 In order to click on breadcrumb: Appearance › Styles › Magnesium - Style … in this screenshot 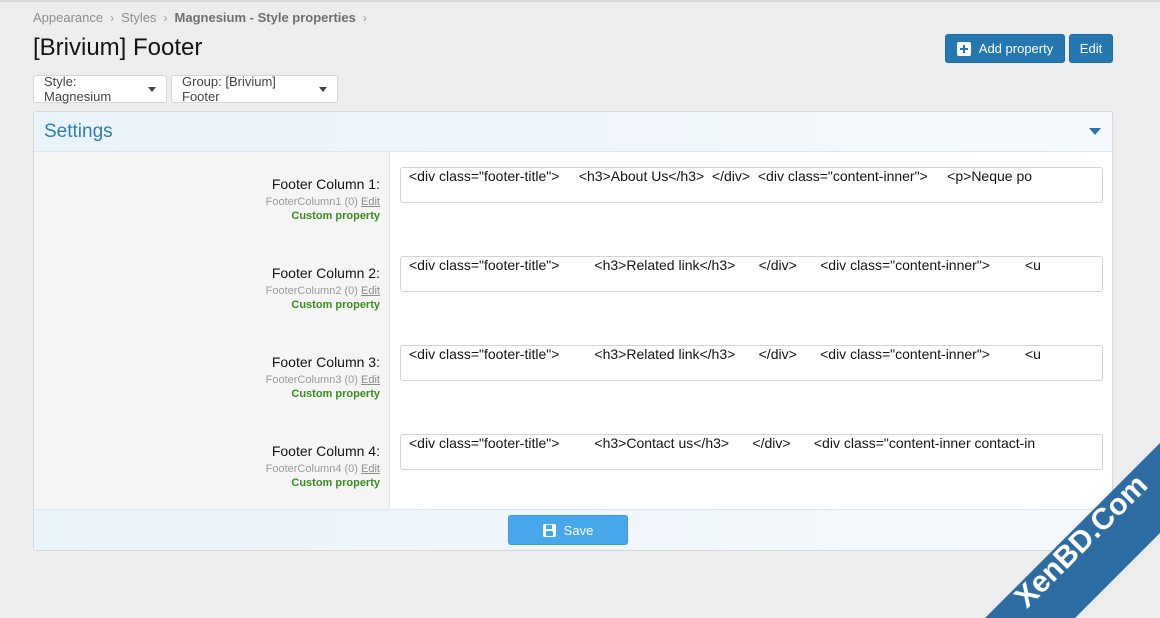, I will do `click(203, 17)`.